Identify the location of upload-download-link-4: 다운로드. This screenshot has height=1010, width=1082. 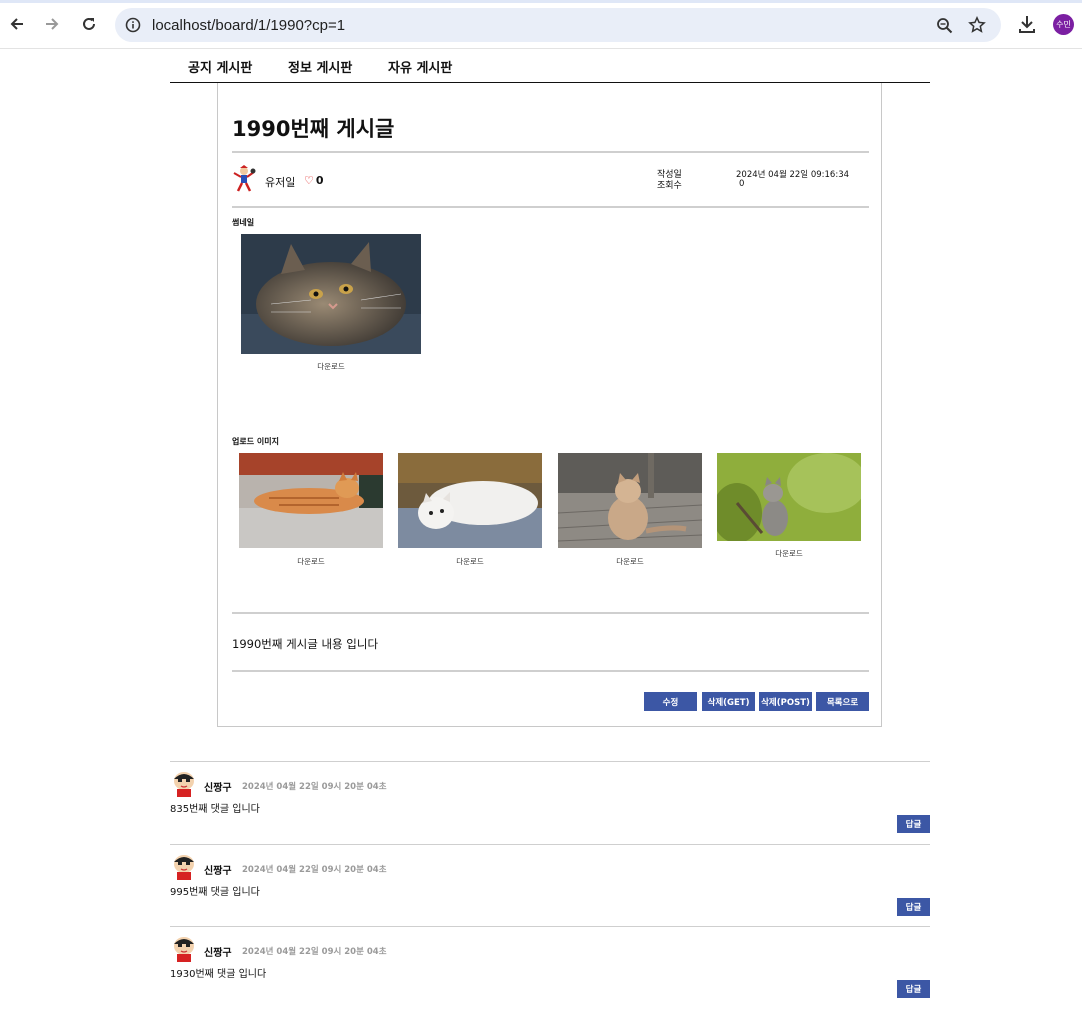
(789, 553).